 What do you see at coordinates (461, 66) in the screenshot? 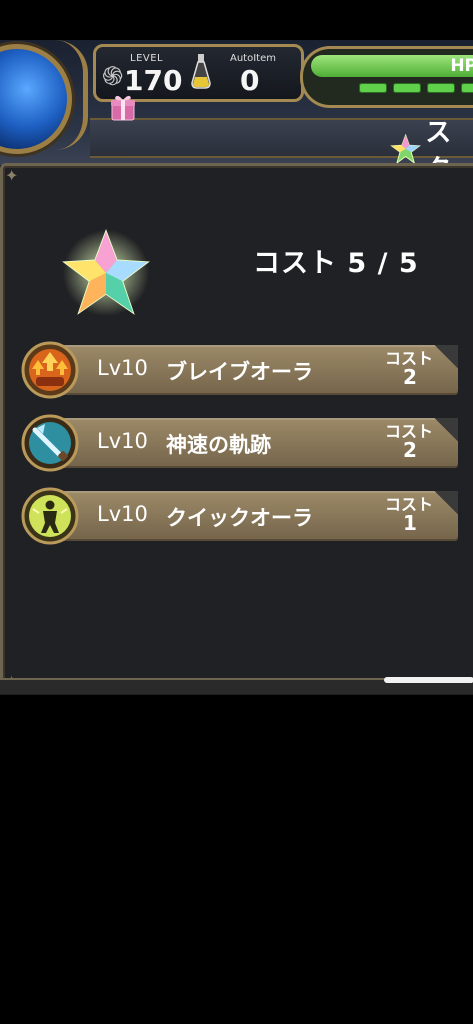
I see `hp-label: HP` at bounding box center [461, 66].